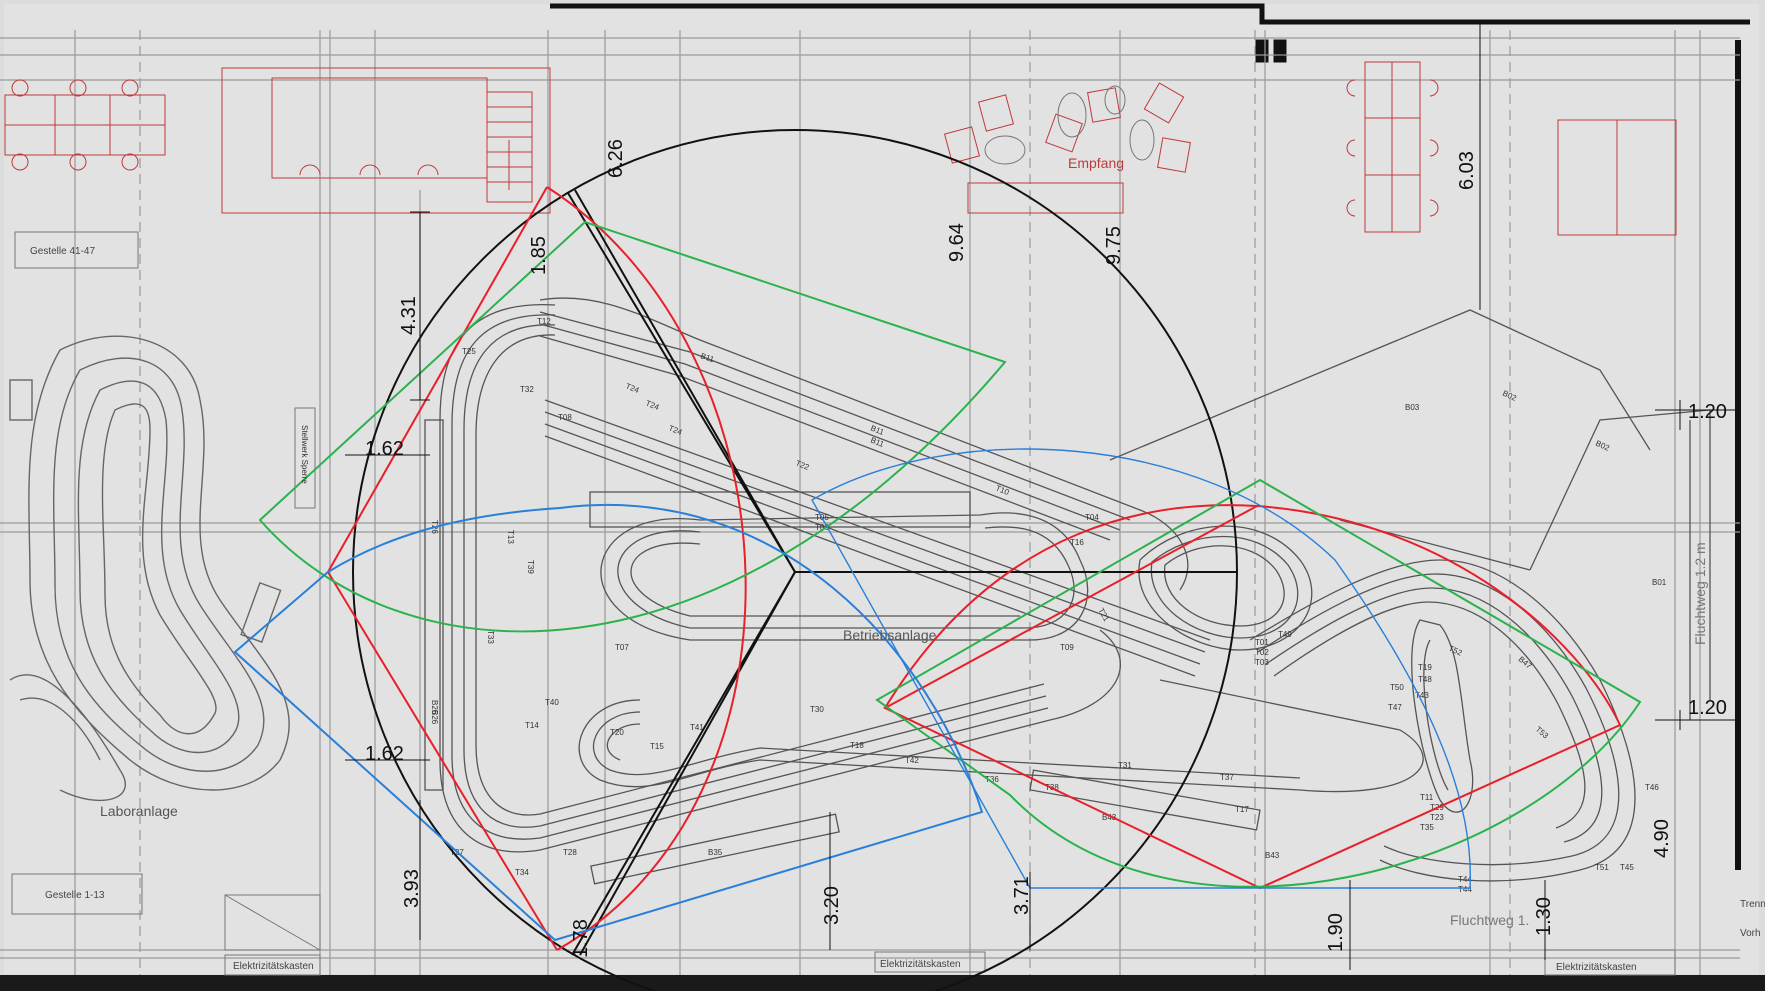 This screenshot has width=1765, height=991. I want to click on track-label: T23, so click(1437, 817).